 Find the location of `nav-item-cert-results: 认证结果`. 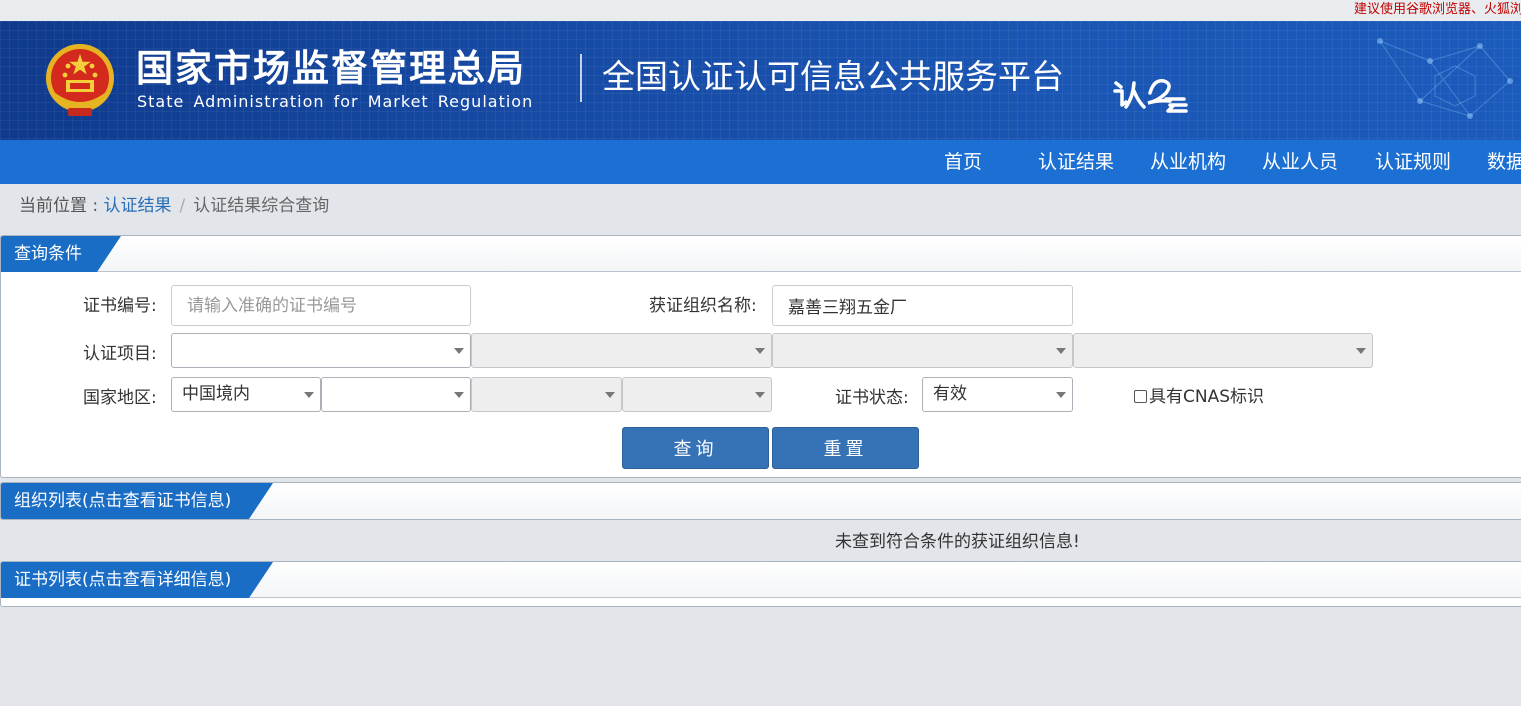

nav-item-cert-results: 认证结果 is located at coordinates (1076, 162).